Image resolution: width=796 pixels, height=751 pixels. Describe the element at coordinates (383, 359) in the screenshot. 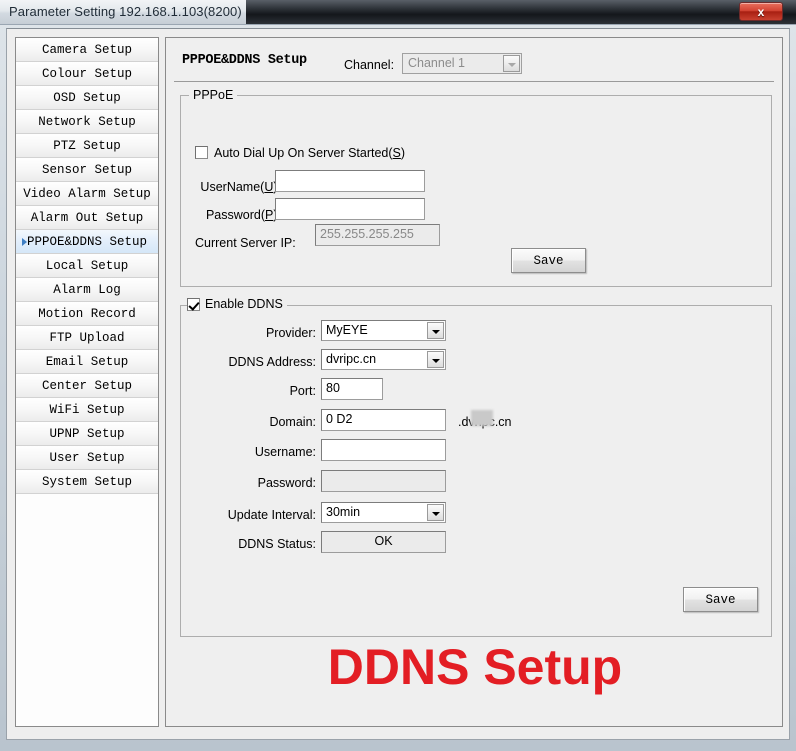

I see `ddns-address-select: dvripc.cn` at that location.